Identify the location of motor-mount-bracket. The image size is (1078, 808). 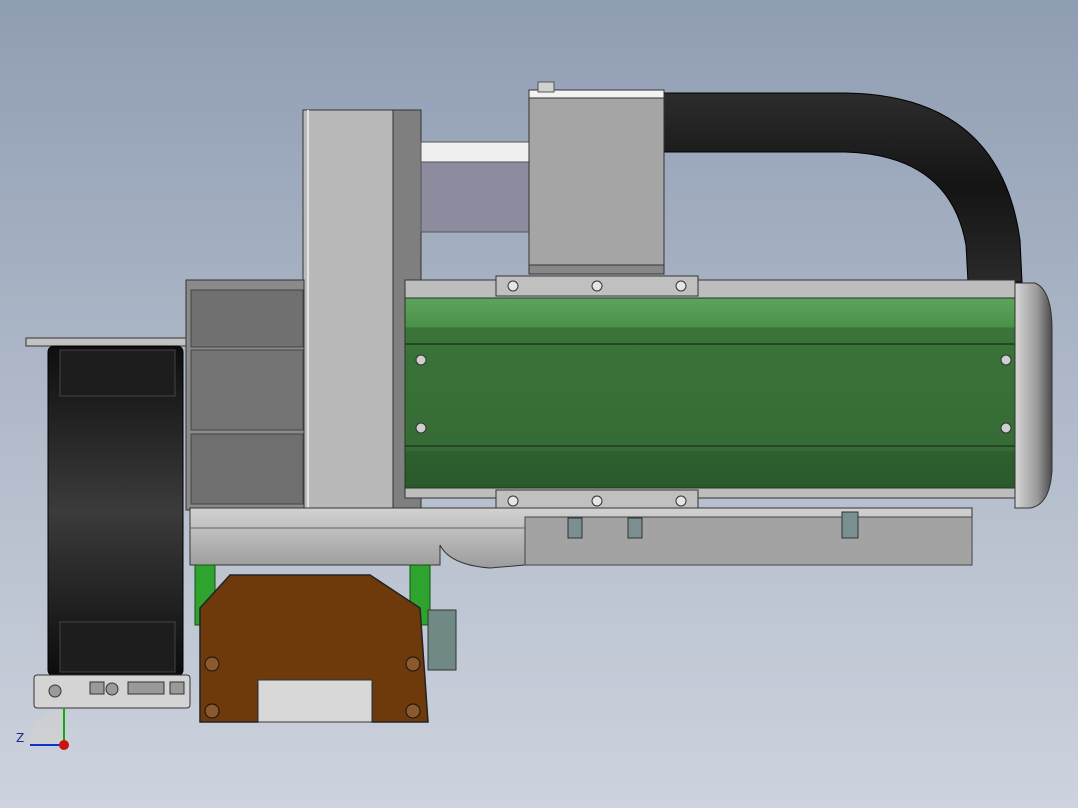
(106, 342).